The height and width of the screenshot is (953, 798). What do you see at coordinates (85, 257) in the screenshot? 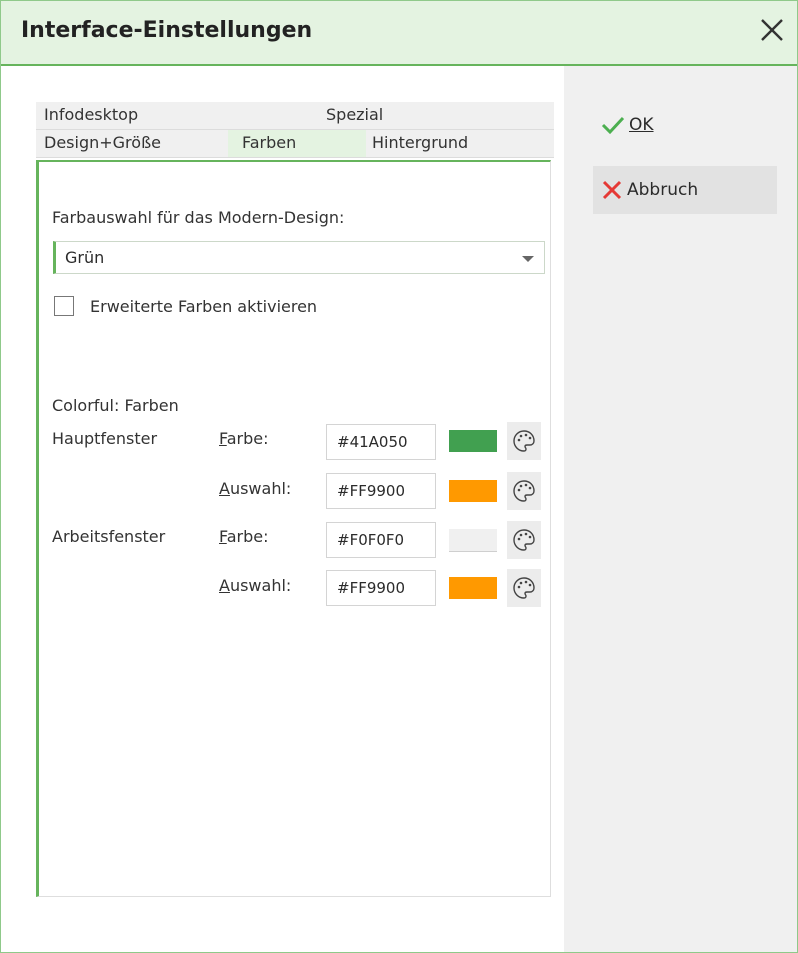
I see `design-color-value: Grün` at bounding box center [85, 257].